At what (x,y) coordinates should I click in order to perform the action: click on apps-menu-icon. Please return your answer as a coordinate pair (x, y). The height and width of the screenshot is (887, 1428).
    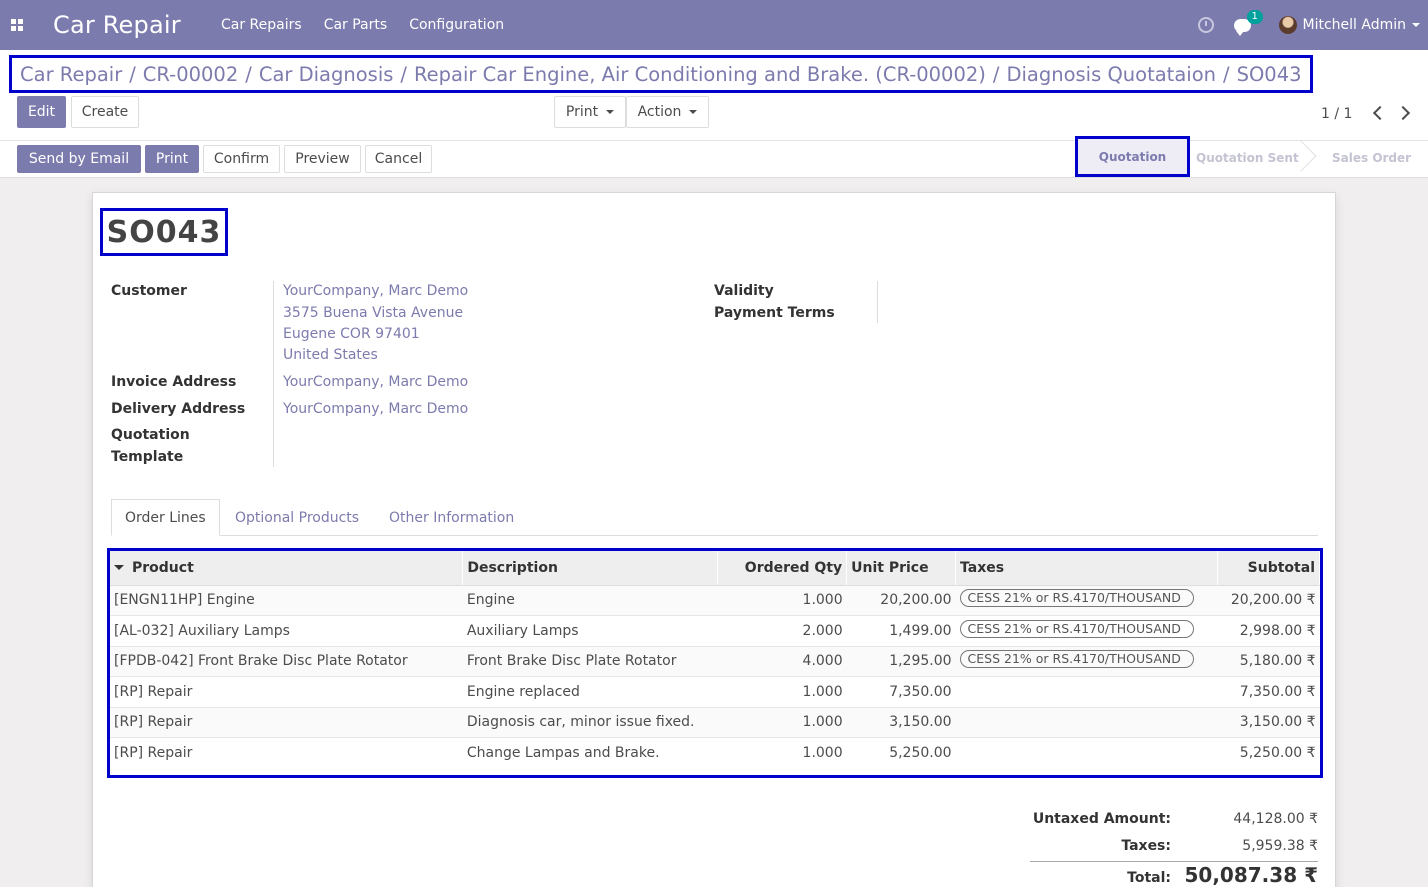
    Looking at the image, I should click on (17, 25).